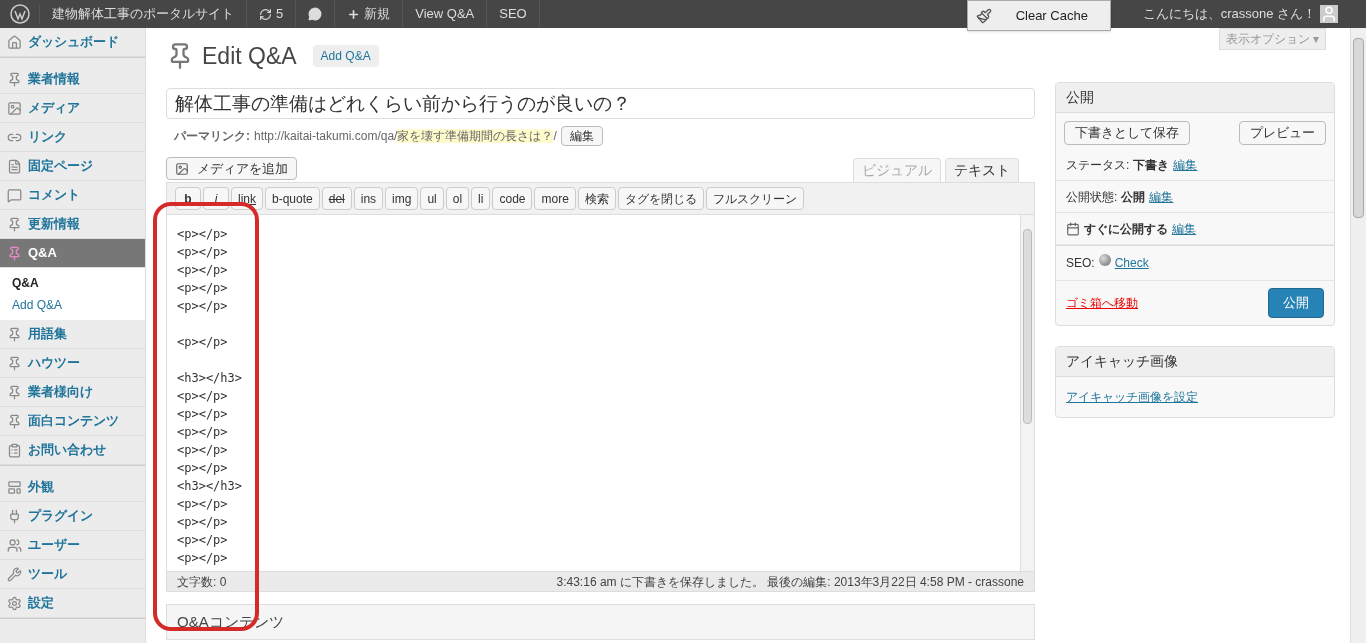 This screenshot has width=1366, height=643. What do you see at coordinates (210, 378) in the screenshot?
I see `code-line: <h3></h3>` at bounding box center [210, 378].